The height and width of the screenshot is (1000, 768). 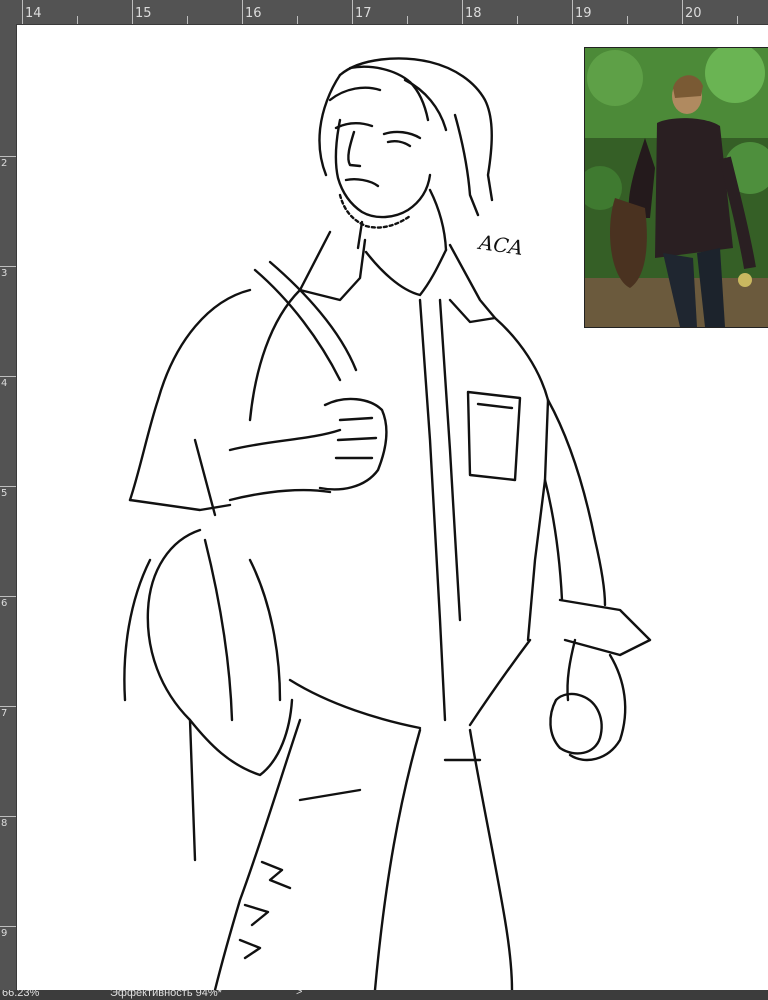 I want to click on ruler-label: 16, so click(x=253, y=13).